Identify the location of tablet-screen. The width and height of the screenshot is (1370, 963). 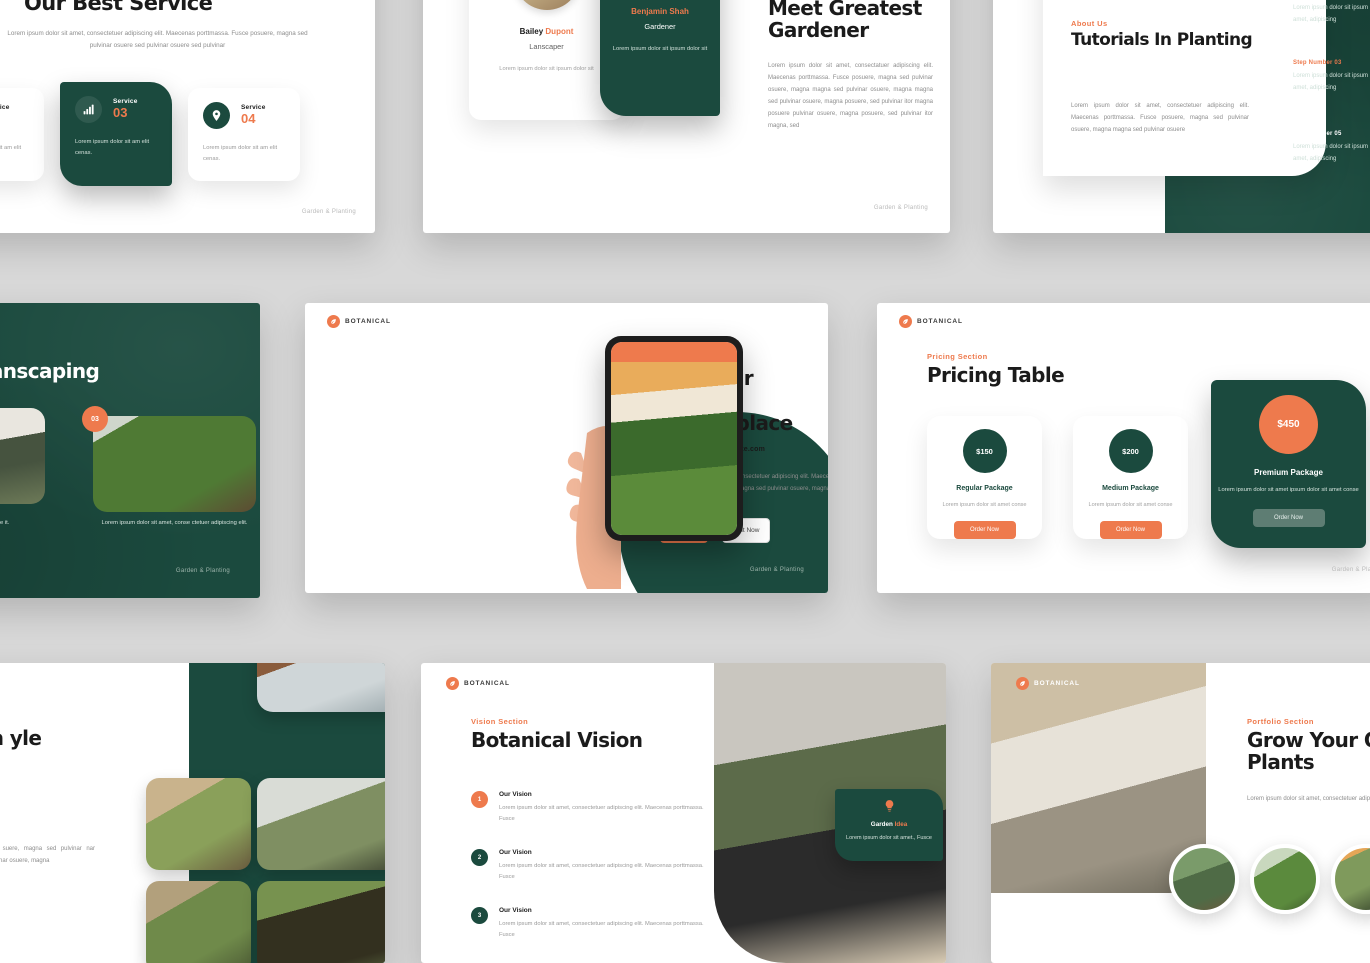
(674, 438).